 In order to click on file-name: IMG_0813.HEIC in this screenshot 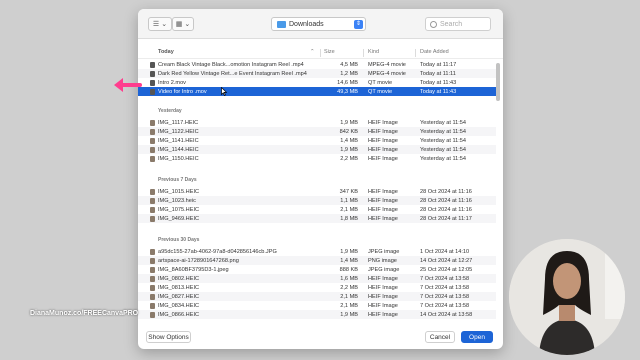, I will do `click(179, 287)`.